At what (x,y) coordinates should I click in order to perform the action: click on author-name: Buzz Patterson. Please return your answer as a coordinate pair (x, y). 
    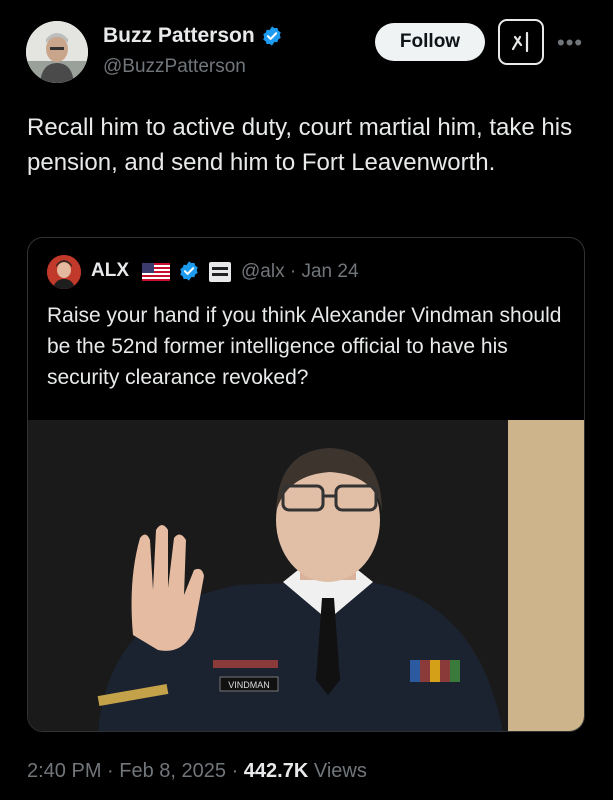
    Looking at the image, I should click on (179, 36).